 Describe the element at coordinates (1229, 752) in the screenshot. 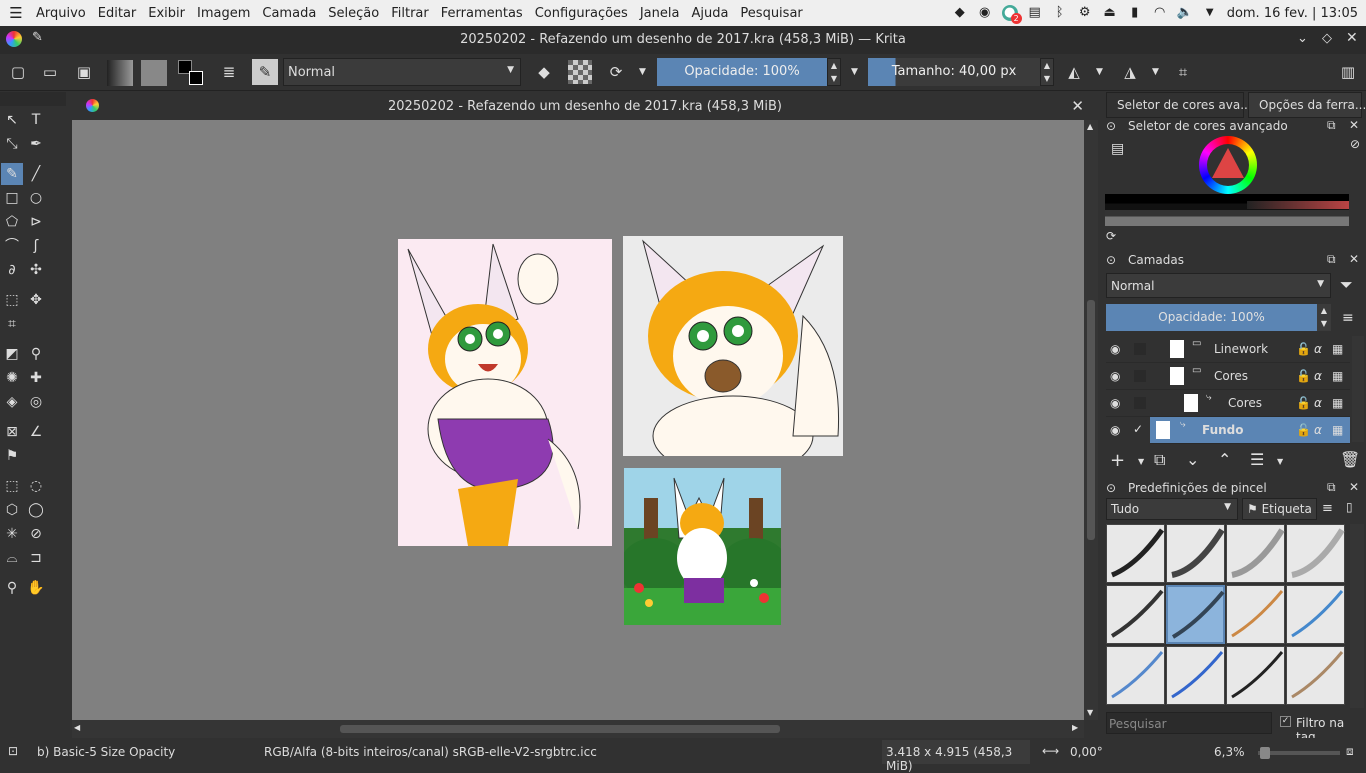

I see `zoom-value: 6,3%` at that location.